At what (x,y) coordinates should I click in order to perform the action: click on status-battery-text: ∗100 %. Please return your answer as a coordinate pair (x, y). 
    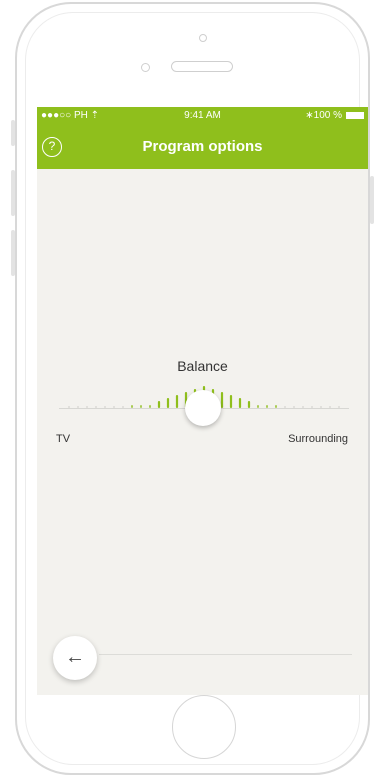
    Looking at the image, I should click on (323, 115).